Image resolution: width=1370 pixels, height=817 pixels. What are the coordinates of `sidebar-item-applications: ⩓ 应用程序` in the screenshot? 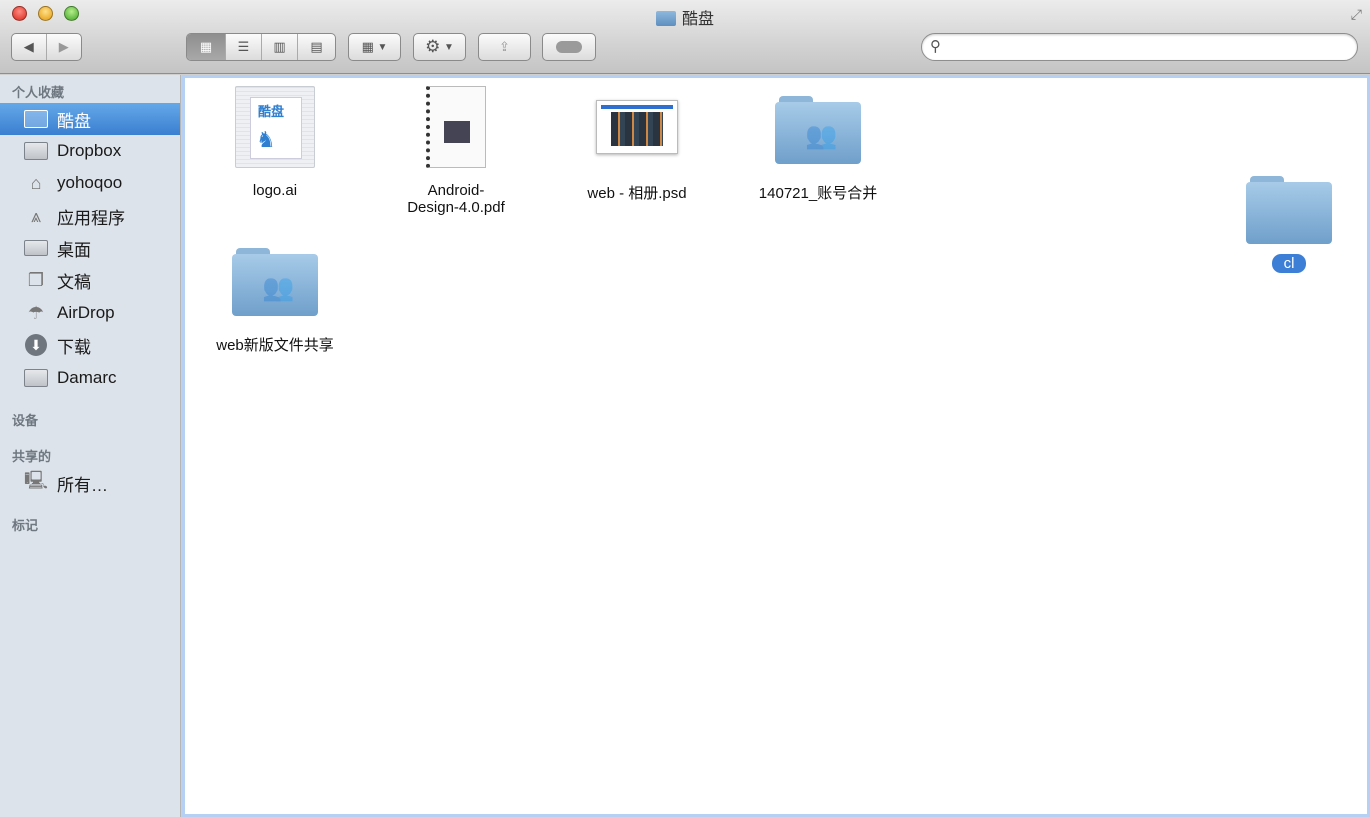 It's located at (90, 216).